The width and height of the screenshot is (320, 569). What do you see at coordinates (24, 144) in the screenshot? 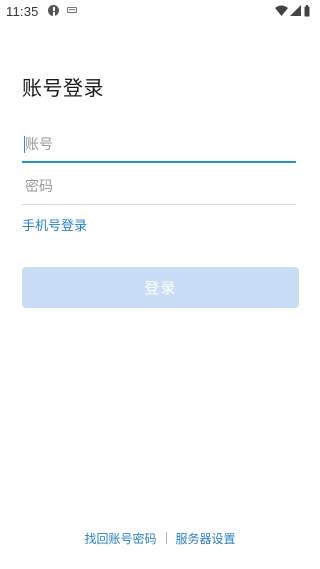
I see `text-caret` at bounding box center [24, 144].